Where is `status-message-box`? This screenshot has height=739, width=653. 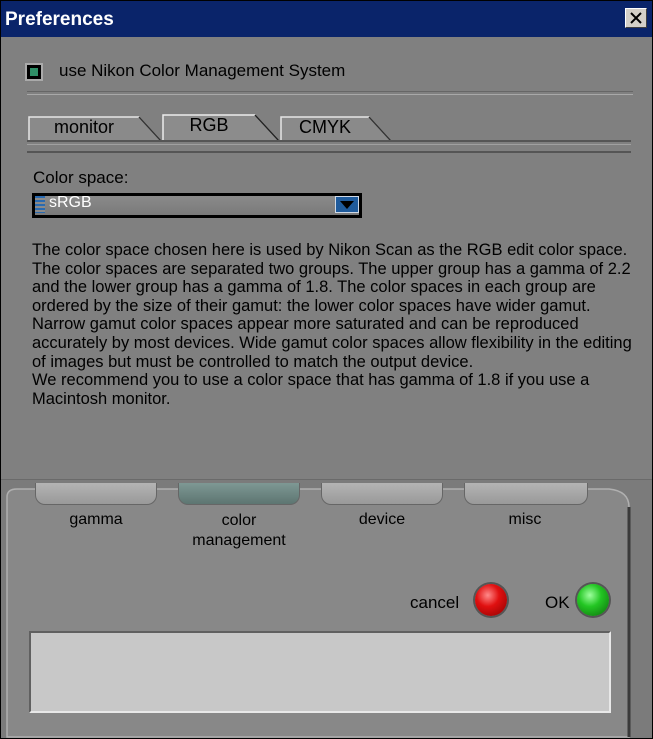 status-message-box is located at coordinates (320, 672).